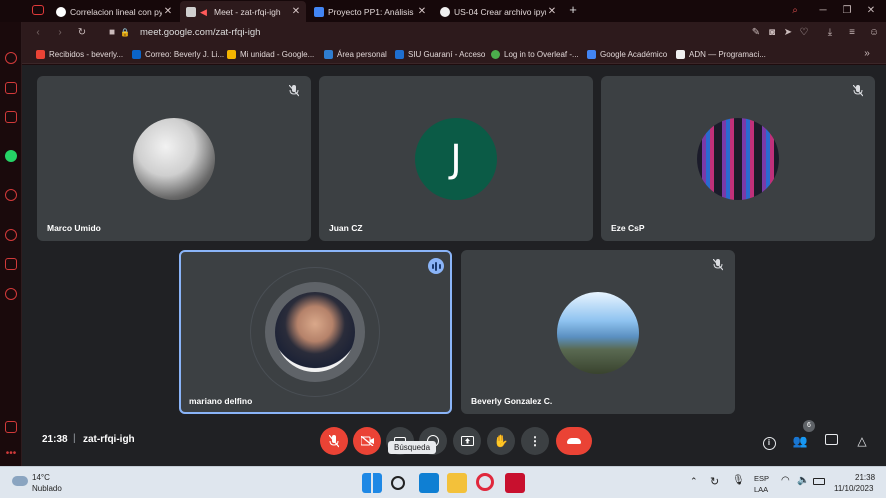 The width and height of the screenshot is (886, 498). I want to click on new-tab-button: +, so click(573, 9).